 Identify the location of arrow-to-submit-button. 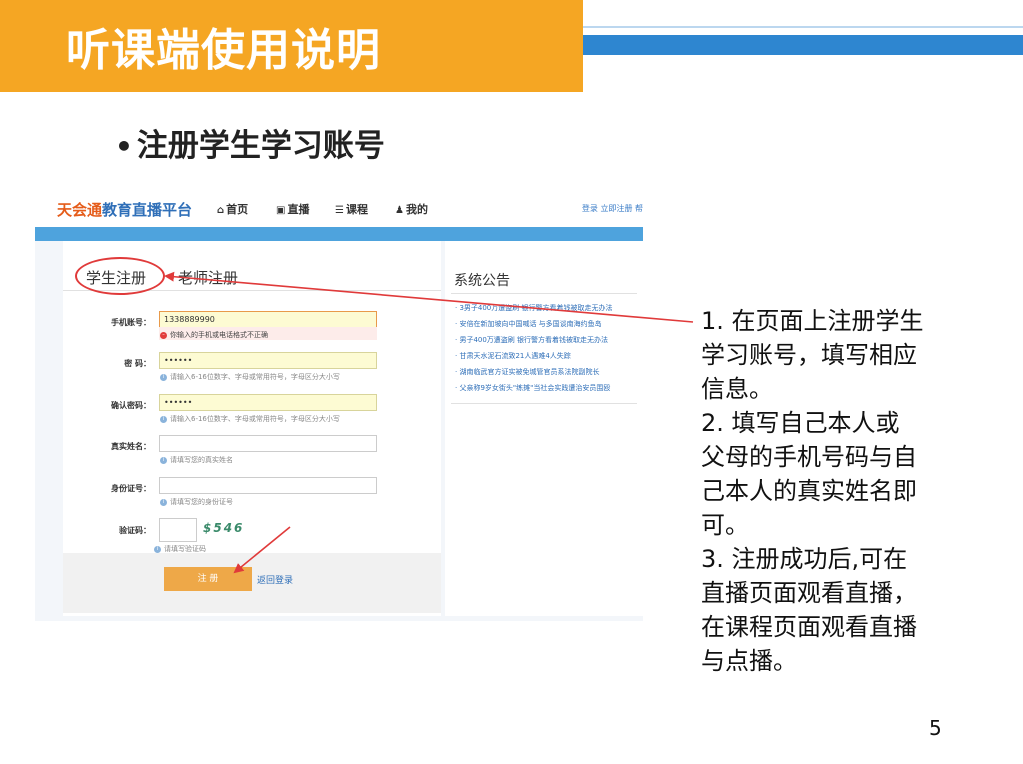
(262, 550).